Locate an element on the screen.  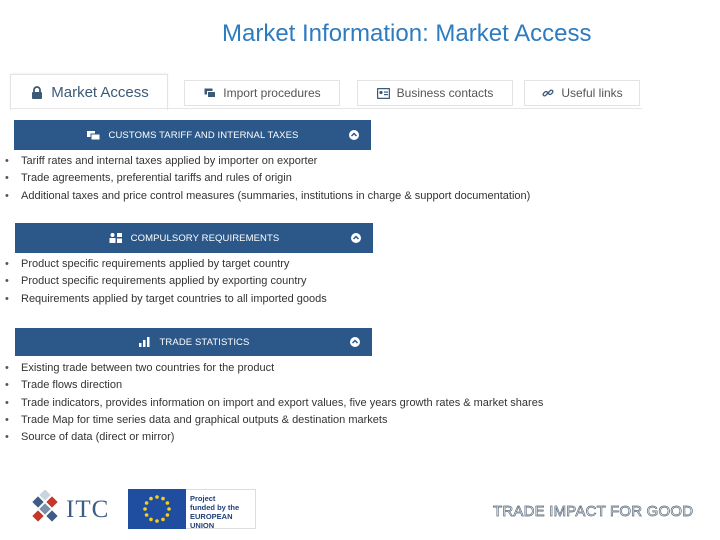
section-header-compulsory-requirements: COMPULSORY REQUIREMENTS is located at coordinates (194, 238).